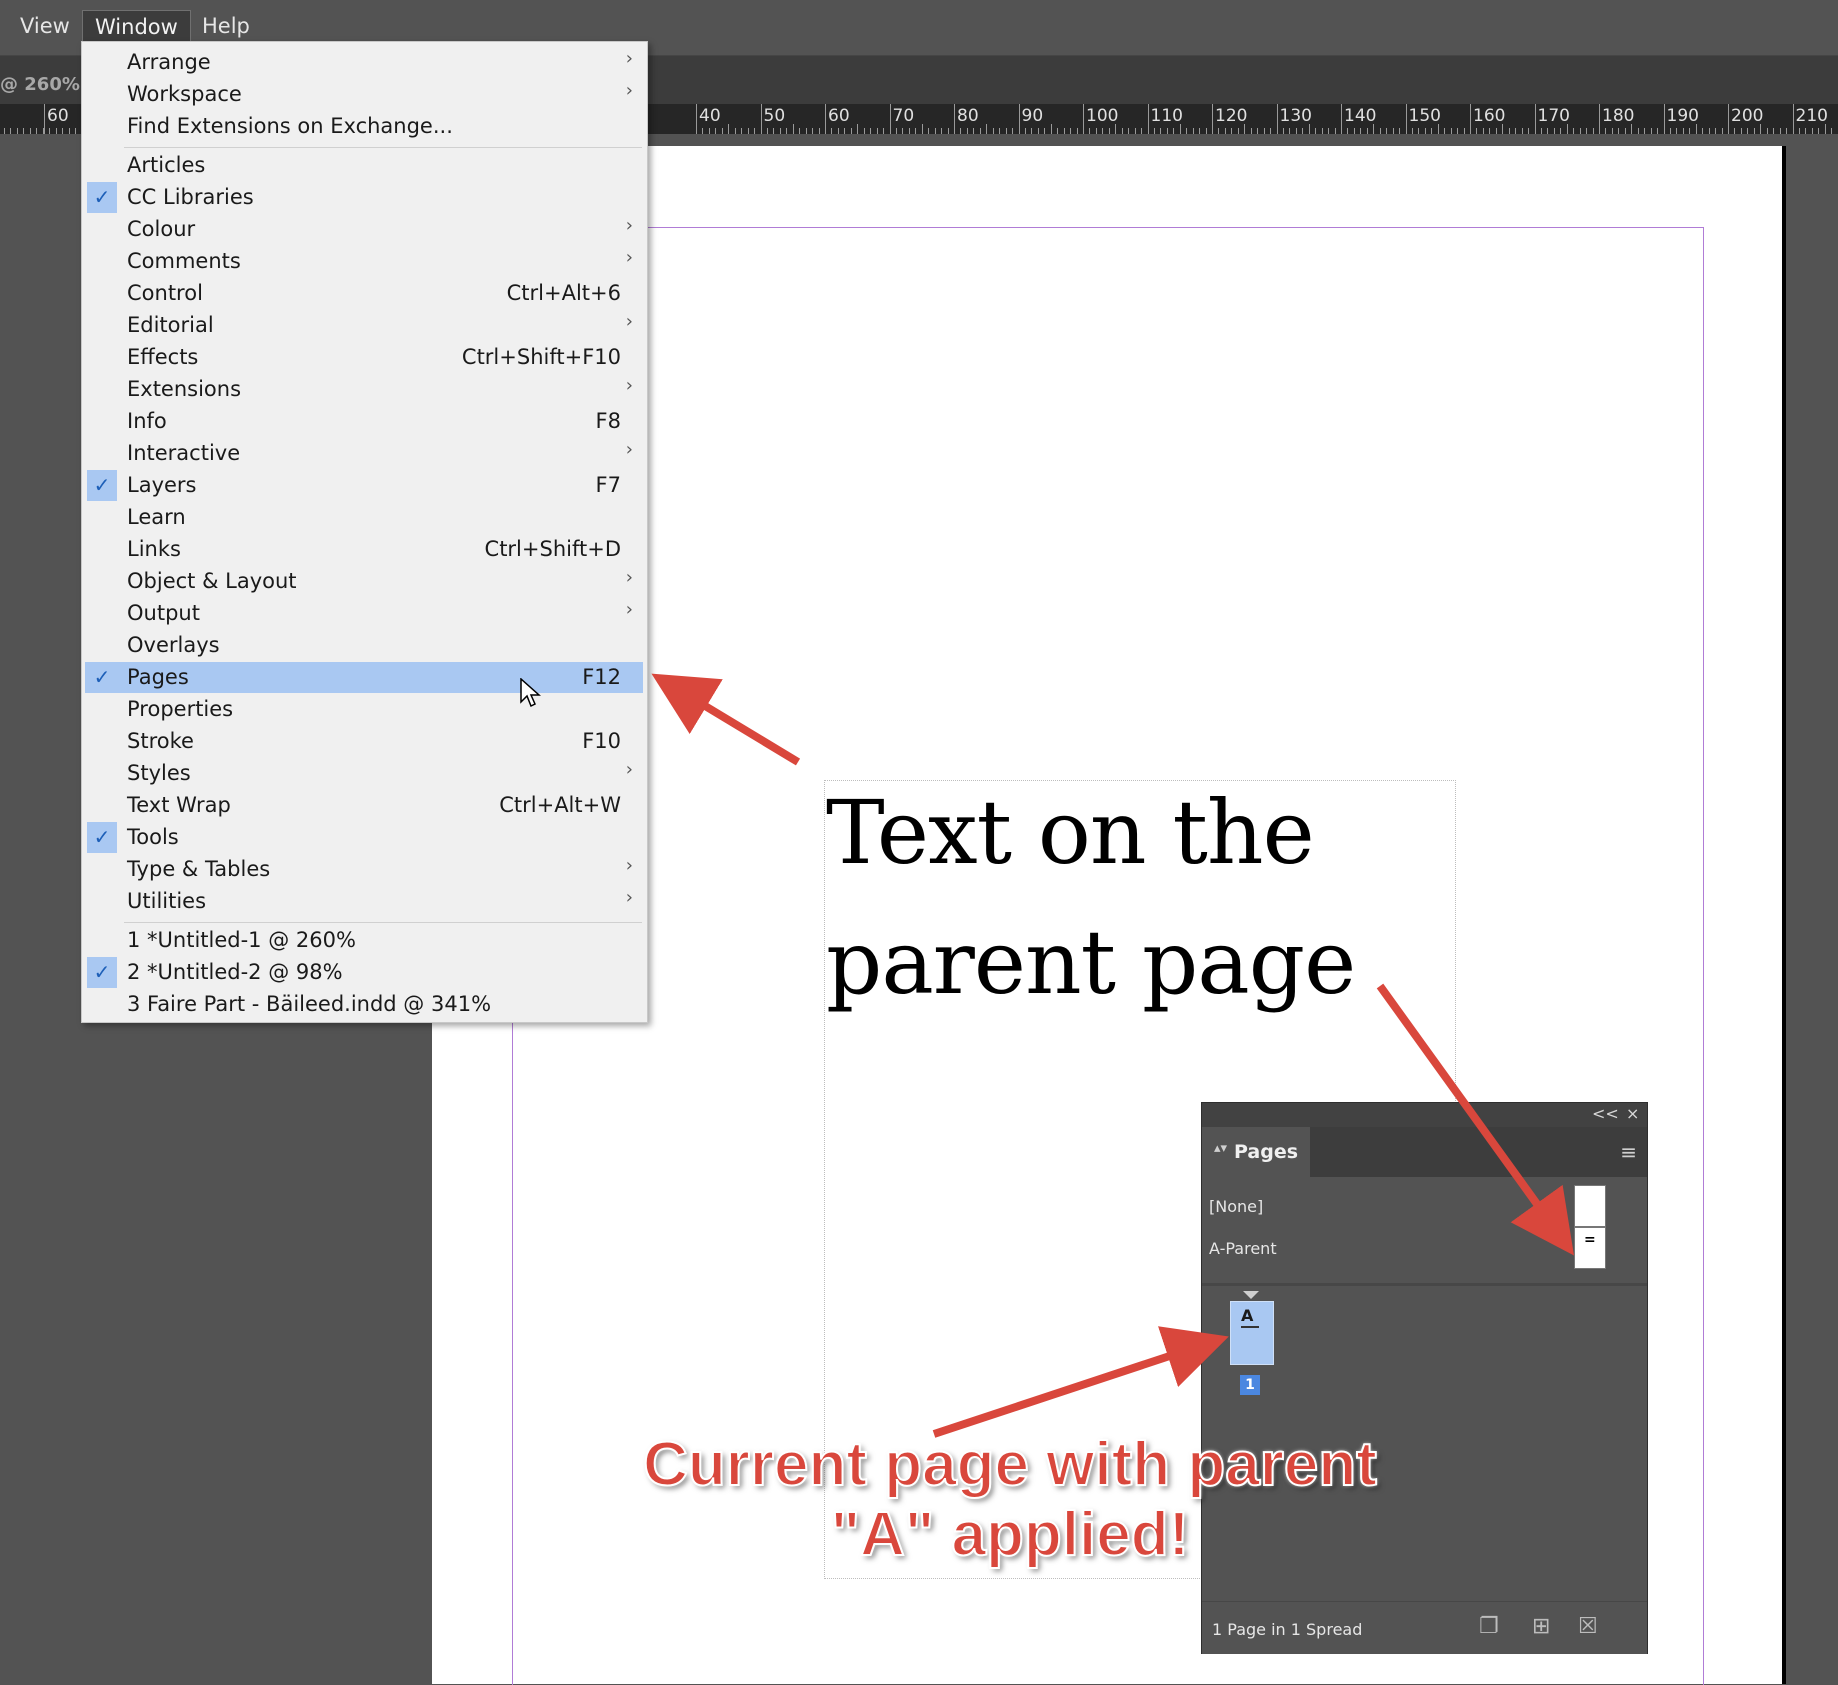 Image resolution: width=1838 pixels, height=1685 pixels. I want to click on close-icon: ×, so click(1632, 1113).